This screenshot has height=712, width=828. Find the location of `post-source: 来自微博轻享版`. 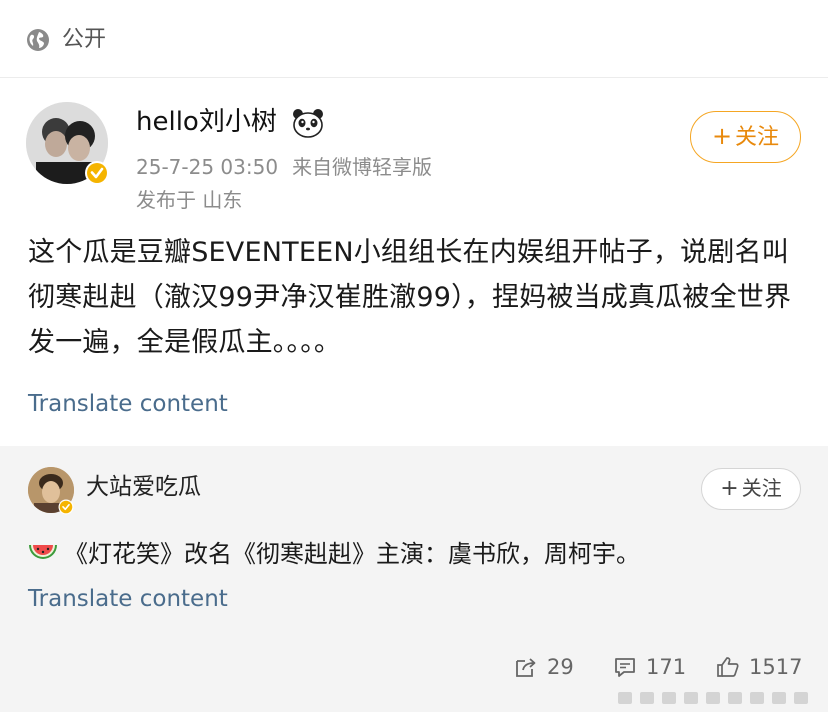

post-source: 来自微博轻享版 is located at coordinates (362, 167).